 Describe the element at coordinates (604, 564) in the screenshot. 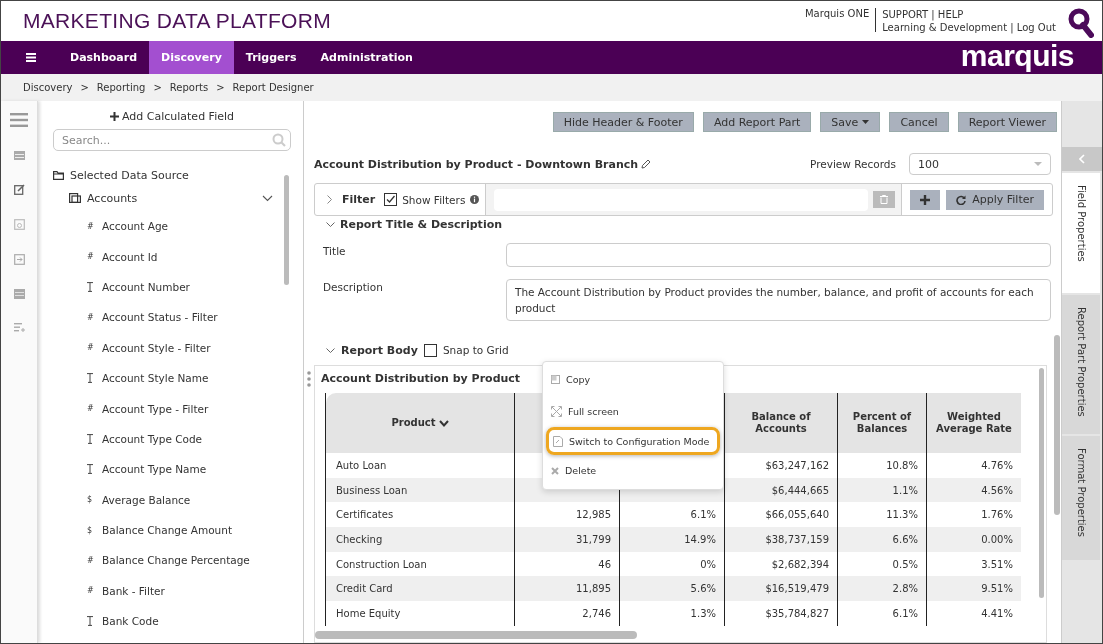

I see `table-cell: 46` at that location.